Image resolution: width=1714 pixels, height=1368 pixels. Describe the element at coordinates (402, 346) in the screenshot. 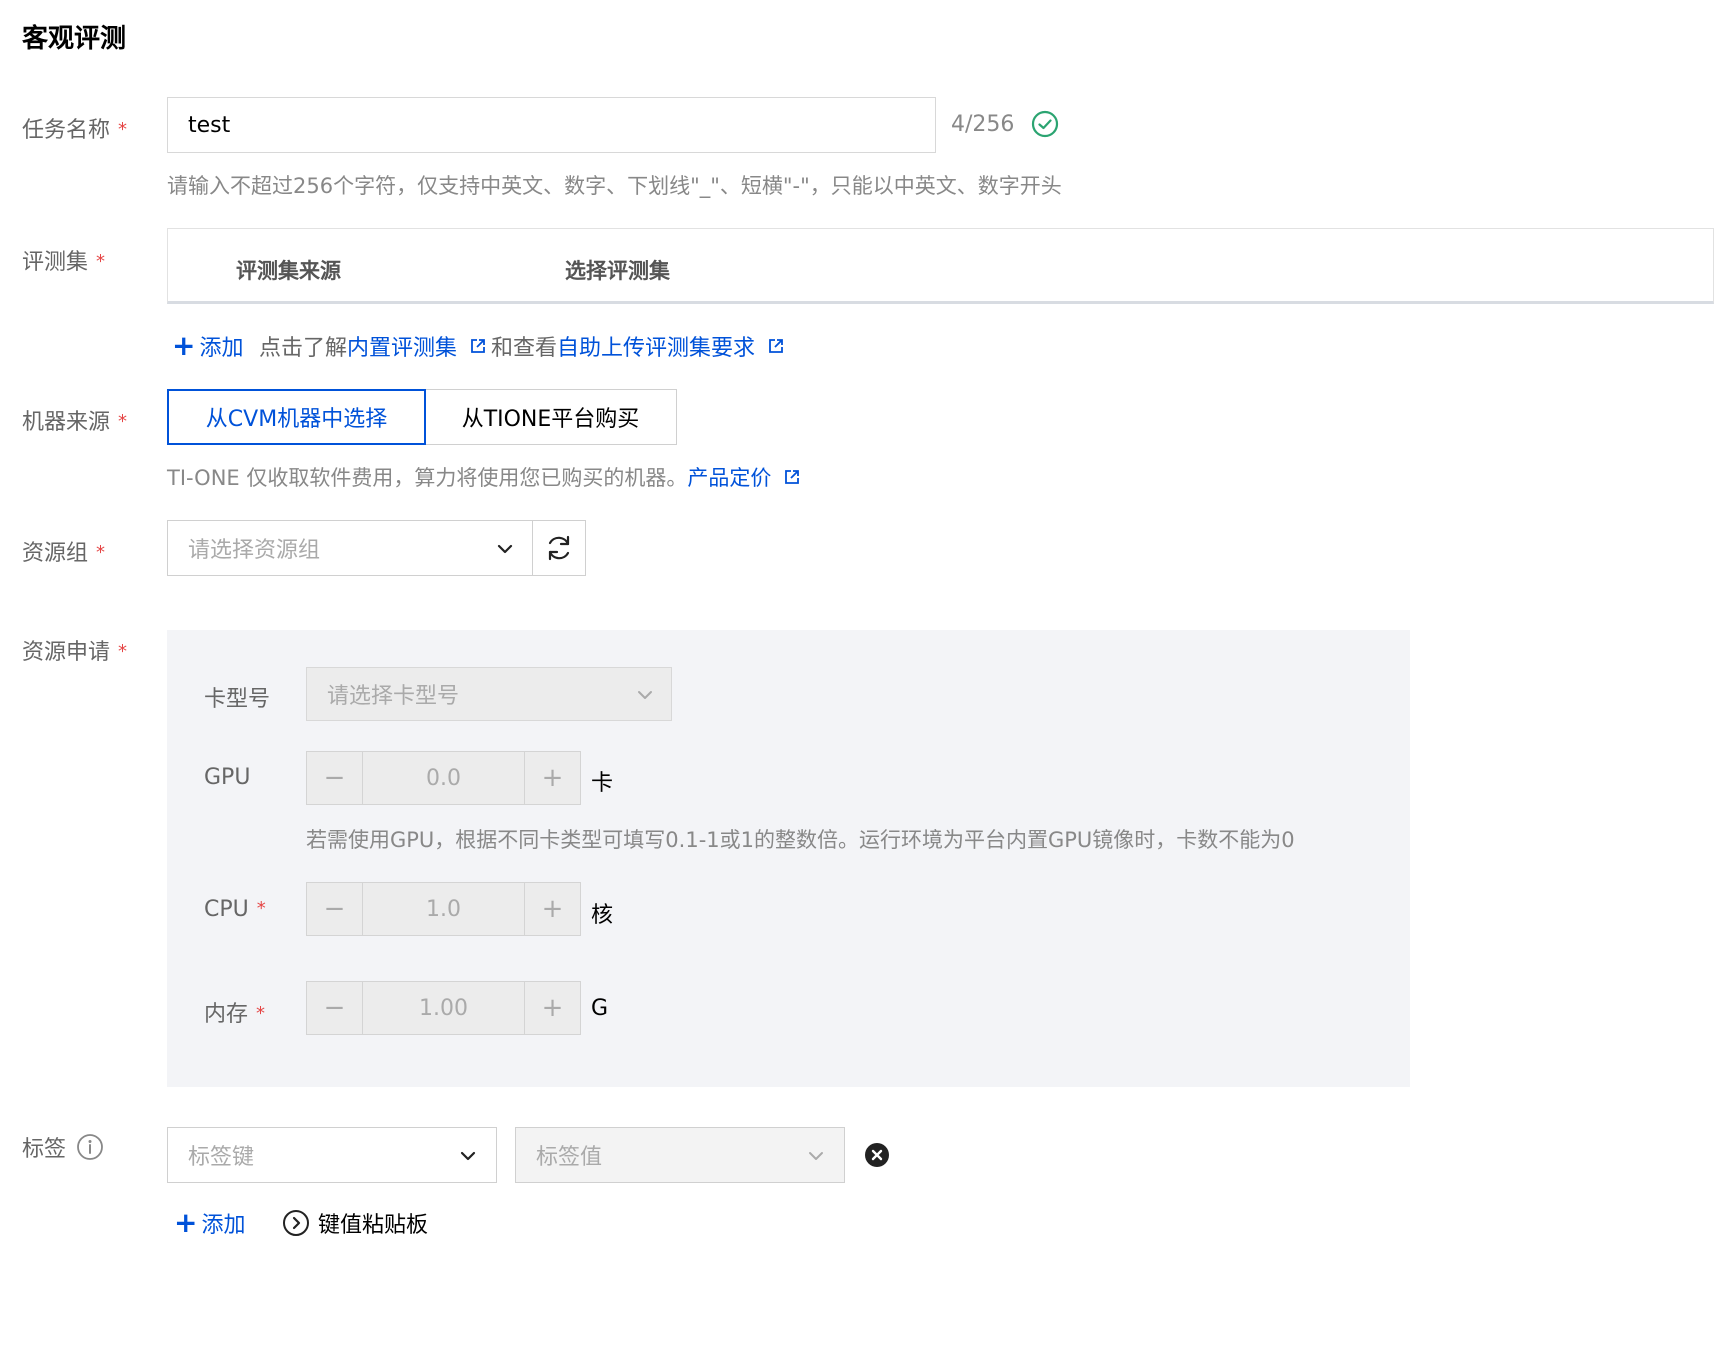

I see `builtin-eval-set-link: 内置评测集` at that location.